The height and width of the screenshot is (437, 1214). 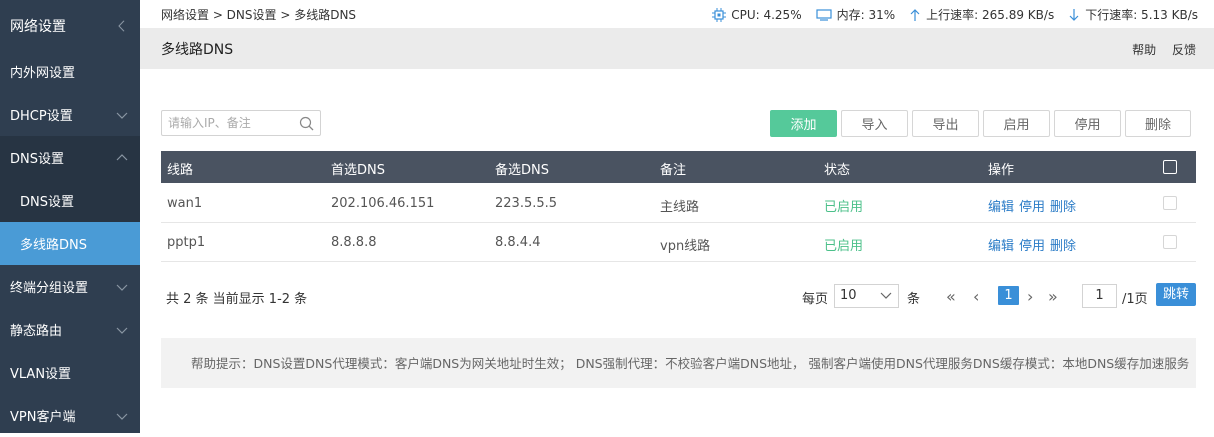 I want to click on cell-line: wan1, so click(x=185, y=203).